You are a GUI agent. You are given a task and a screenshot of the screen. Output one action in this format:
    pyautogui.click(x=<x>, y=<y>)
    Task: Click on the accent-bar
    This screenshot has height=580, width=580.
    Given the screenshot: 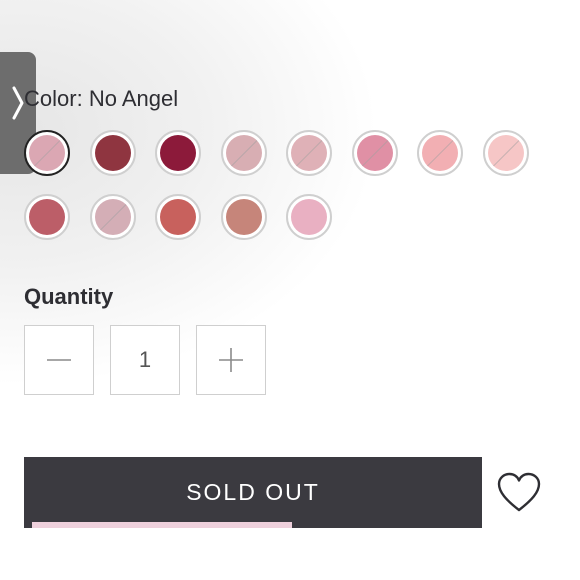 What is the action you would take?
    pyautogui.click(x=162, y=525)
    